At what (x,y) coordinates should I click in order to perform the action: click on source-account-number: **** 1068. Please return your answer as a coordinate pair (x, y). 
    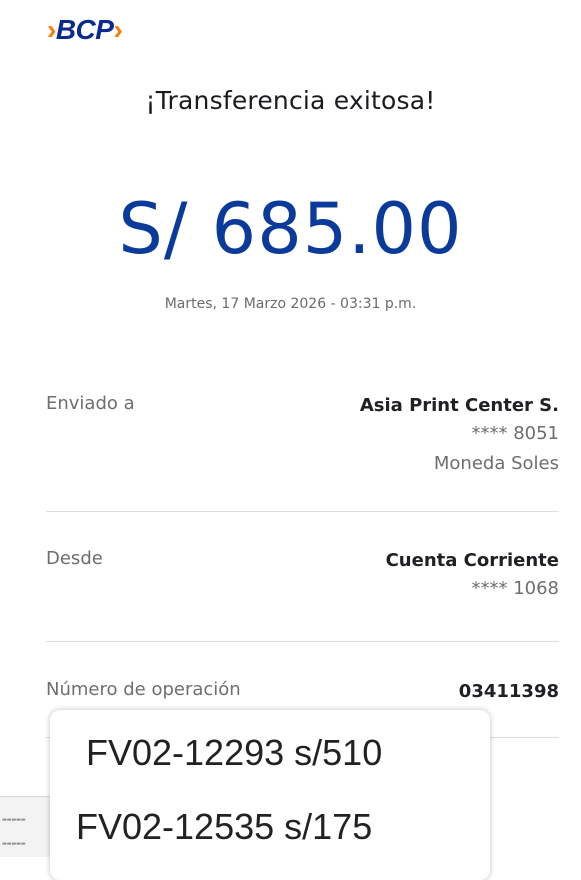
    Looking at the image, I should click on (515, 588).